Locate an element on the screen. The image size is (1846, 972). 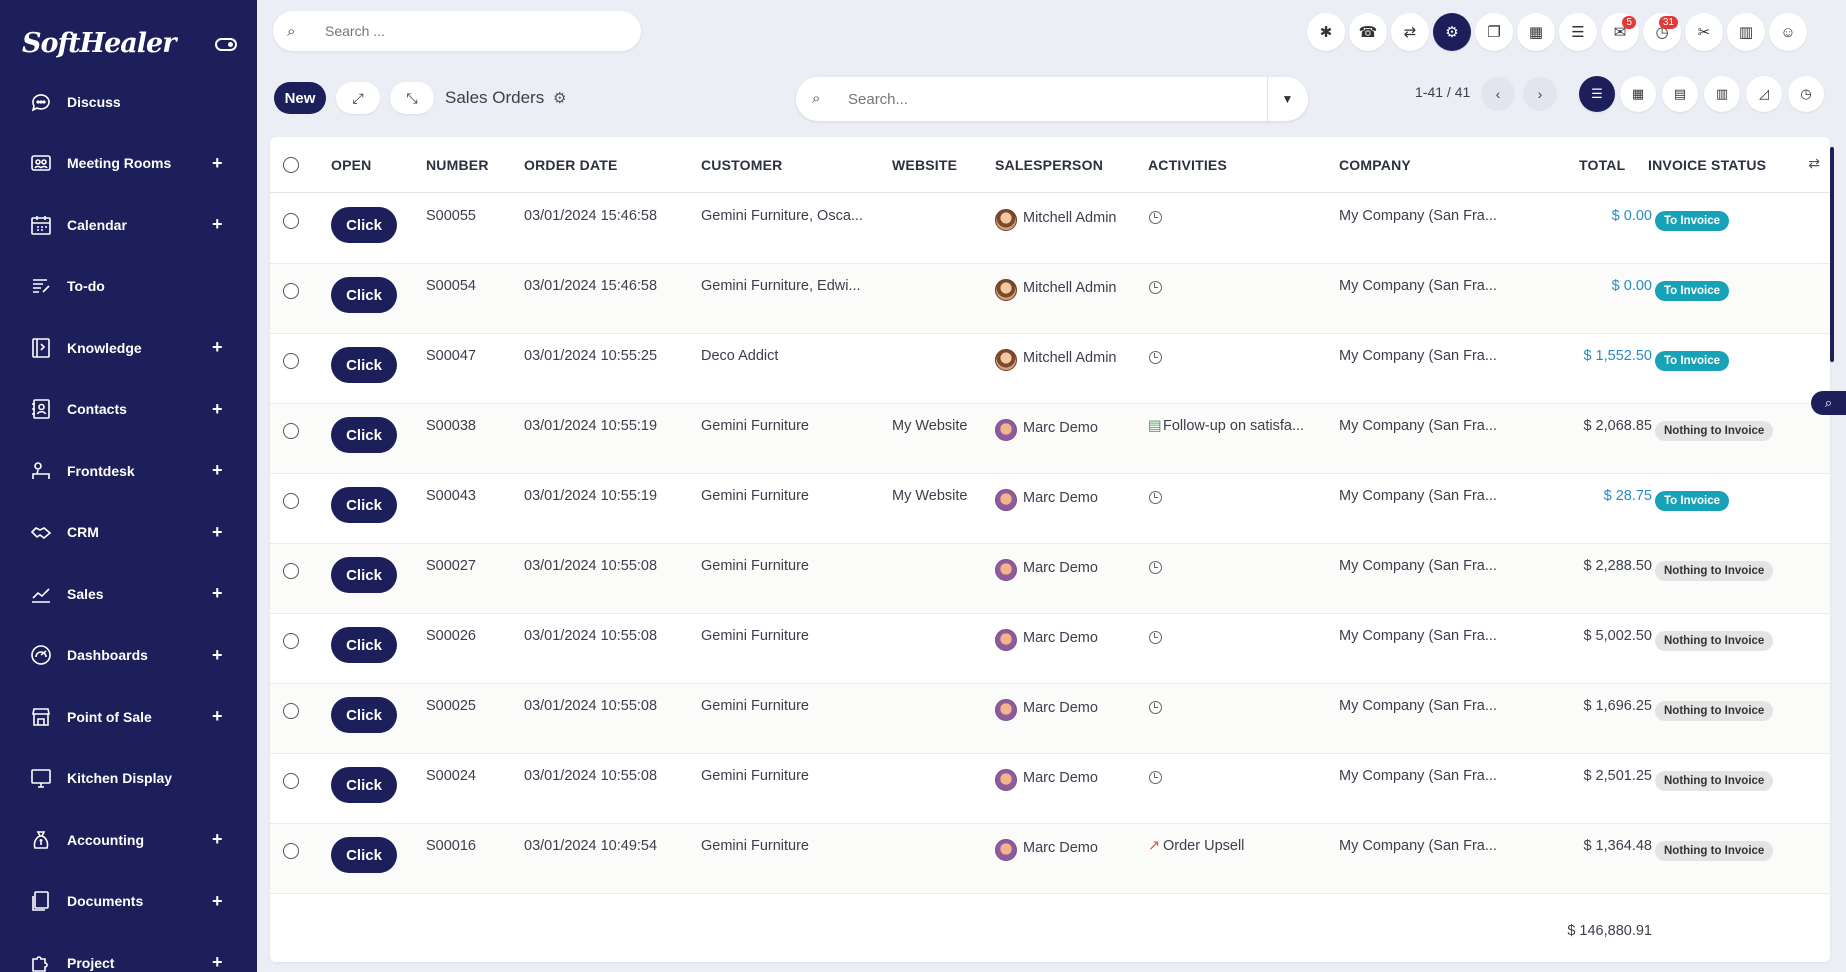
upsell-chart-icon: ↗ is located at coordinates (1154, 846).